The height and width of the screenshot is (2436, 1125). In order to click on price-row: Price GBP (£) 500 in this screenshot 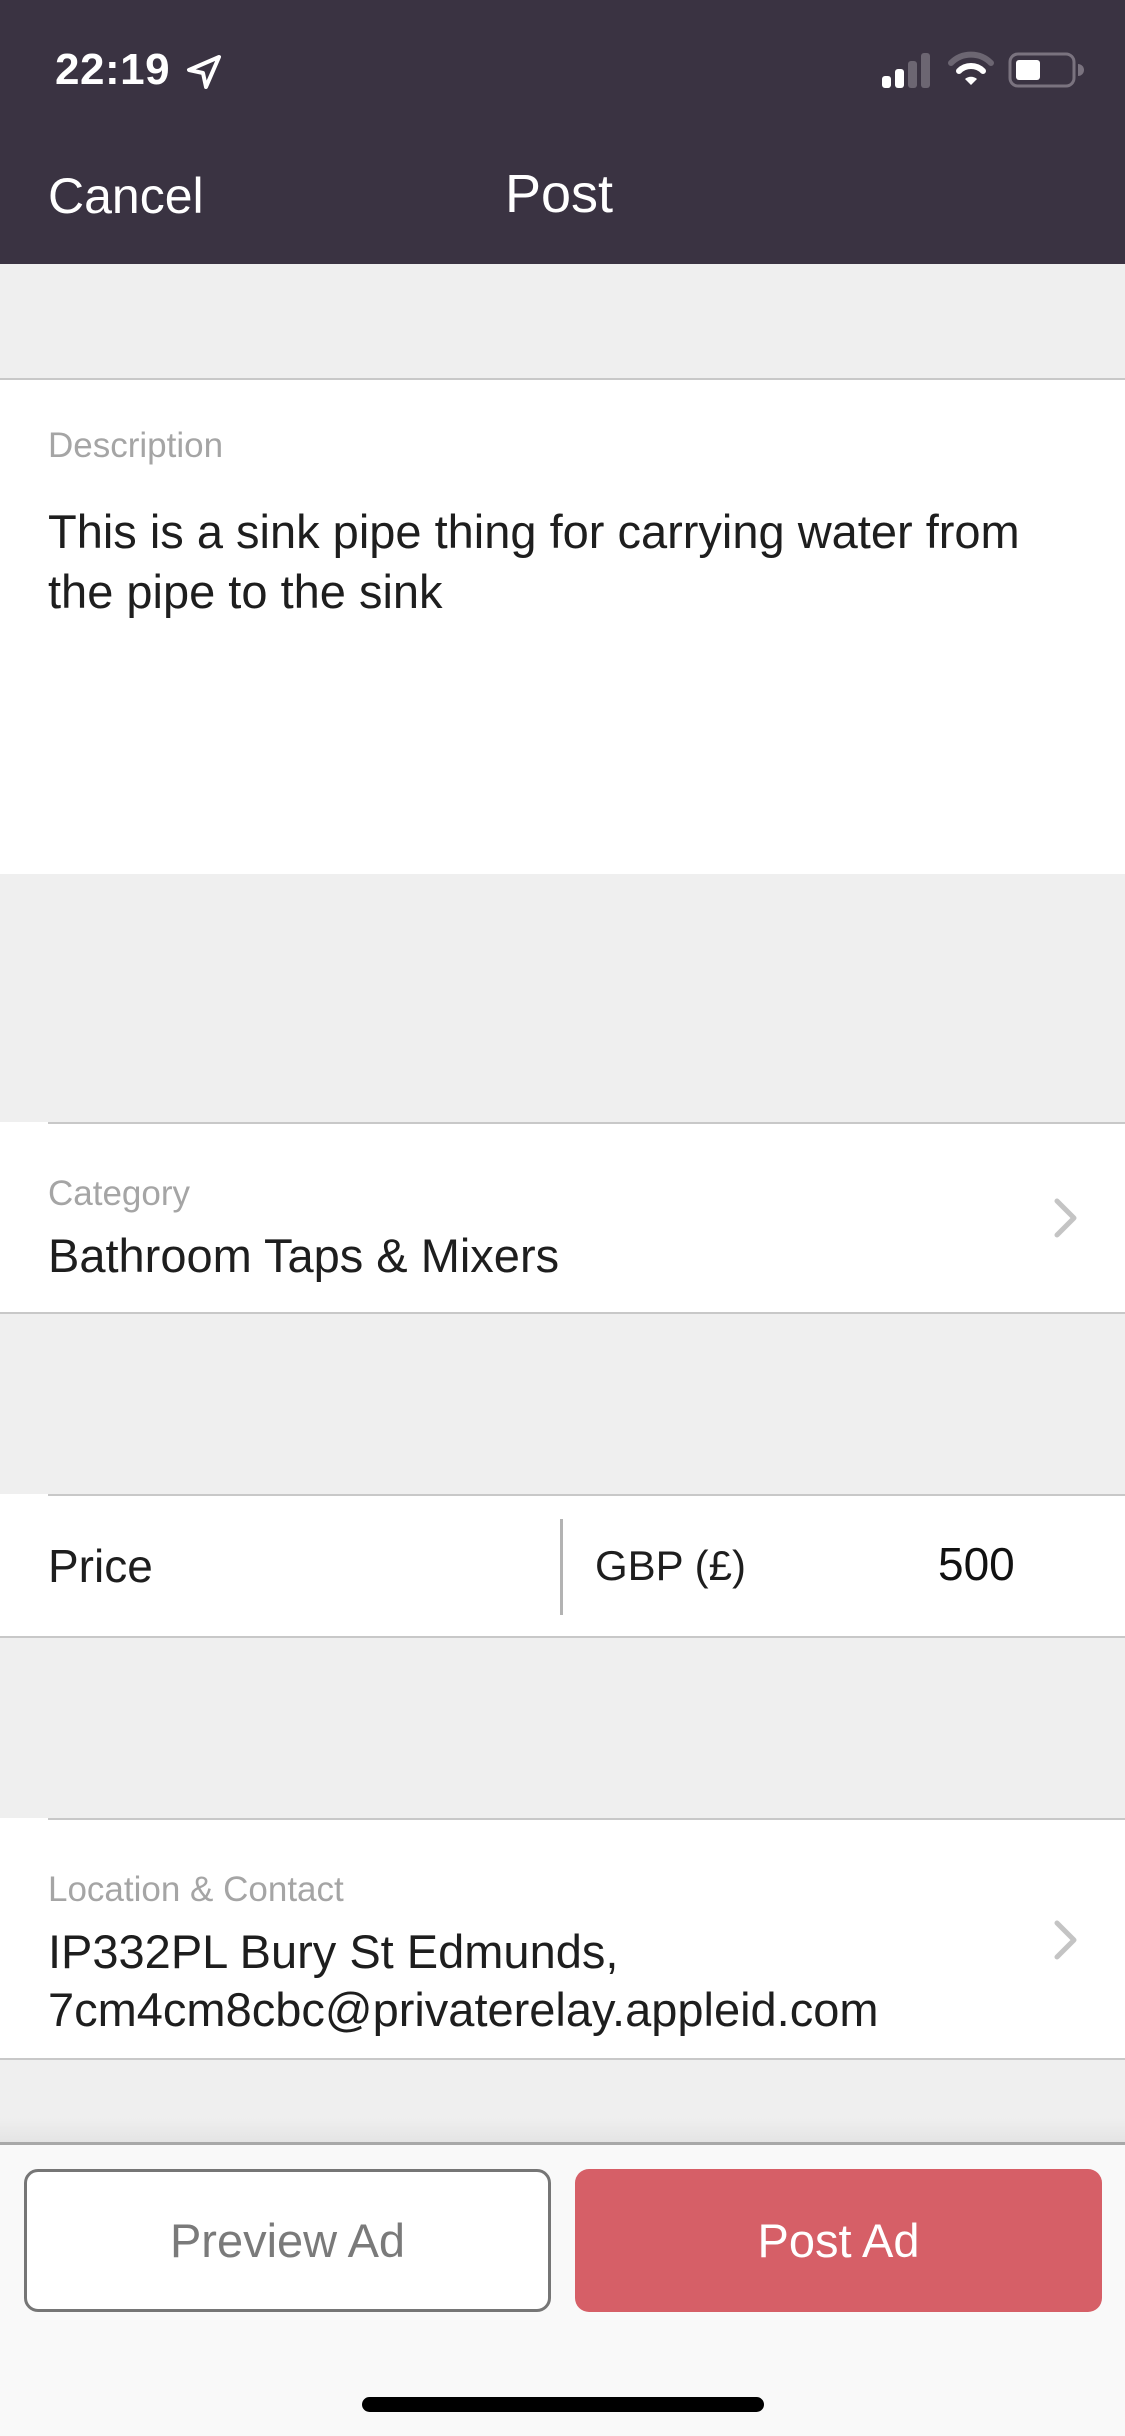, I will do `click(562, 1566)`.